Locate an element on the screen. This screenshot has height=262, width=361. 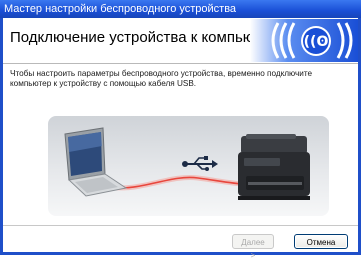
next-button: Далее > is located at coordinates (253, 247).